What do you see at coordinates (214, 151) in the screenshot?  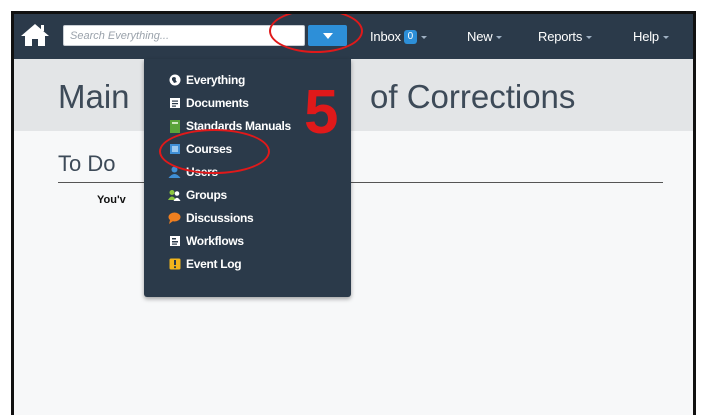 I see `highlight-ellipse-courses` at bounding box center [214, 151].